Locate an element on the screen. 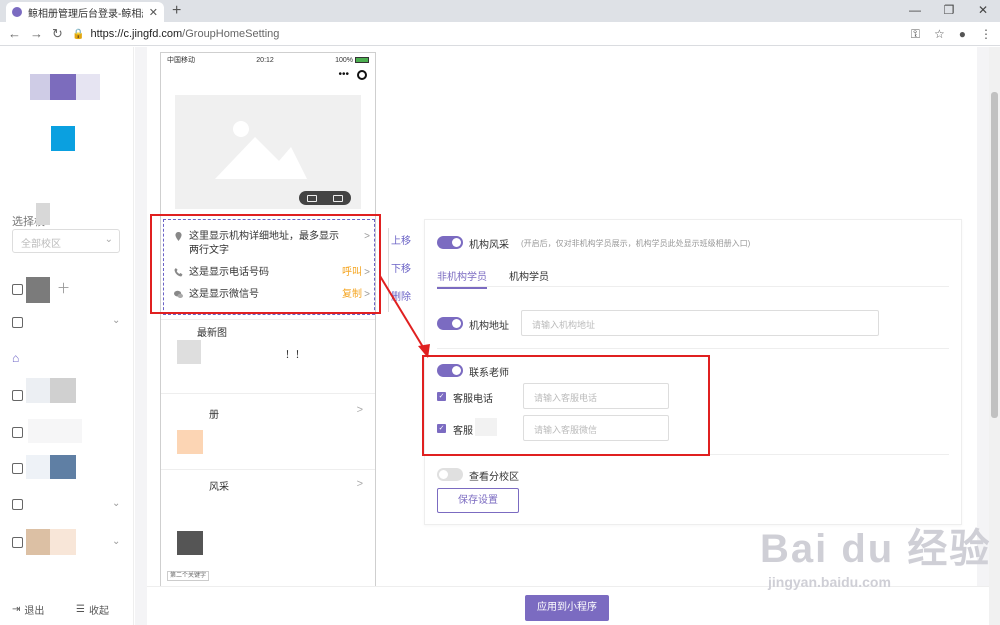 The width and height of the screenshot is (1000, 625). branch-toggle is located at coordinates (450, 474).